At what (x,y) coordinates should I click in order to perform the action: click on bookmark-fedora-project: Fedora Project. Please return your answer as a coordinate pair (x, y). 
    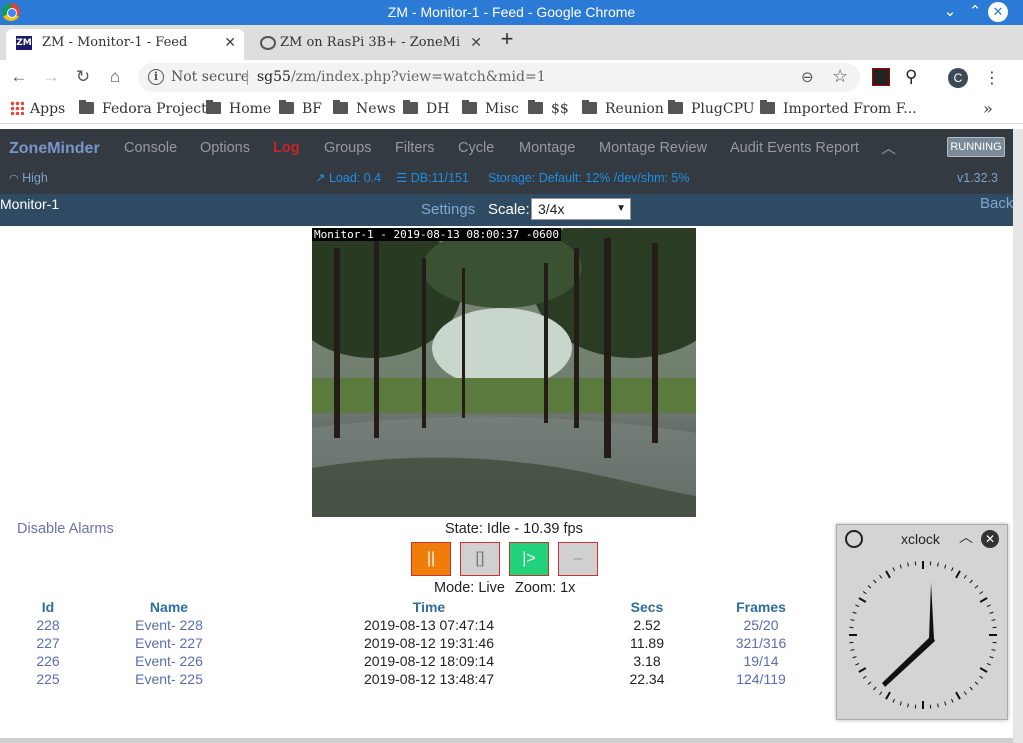
    Looking at the image, I should click on (143, 109).